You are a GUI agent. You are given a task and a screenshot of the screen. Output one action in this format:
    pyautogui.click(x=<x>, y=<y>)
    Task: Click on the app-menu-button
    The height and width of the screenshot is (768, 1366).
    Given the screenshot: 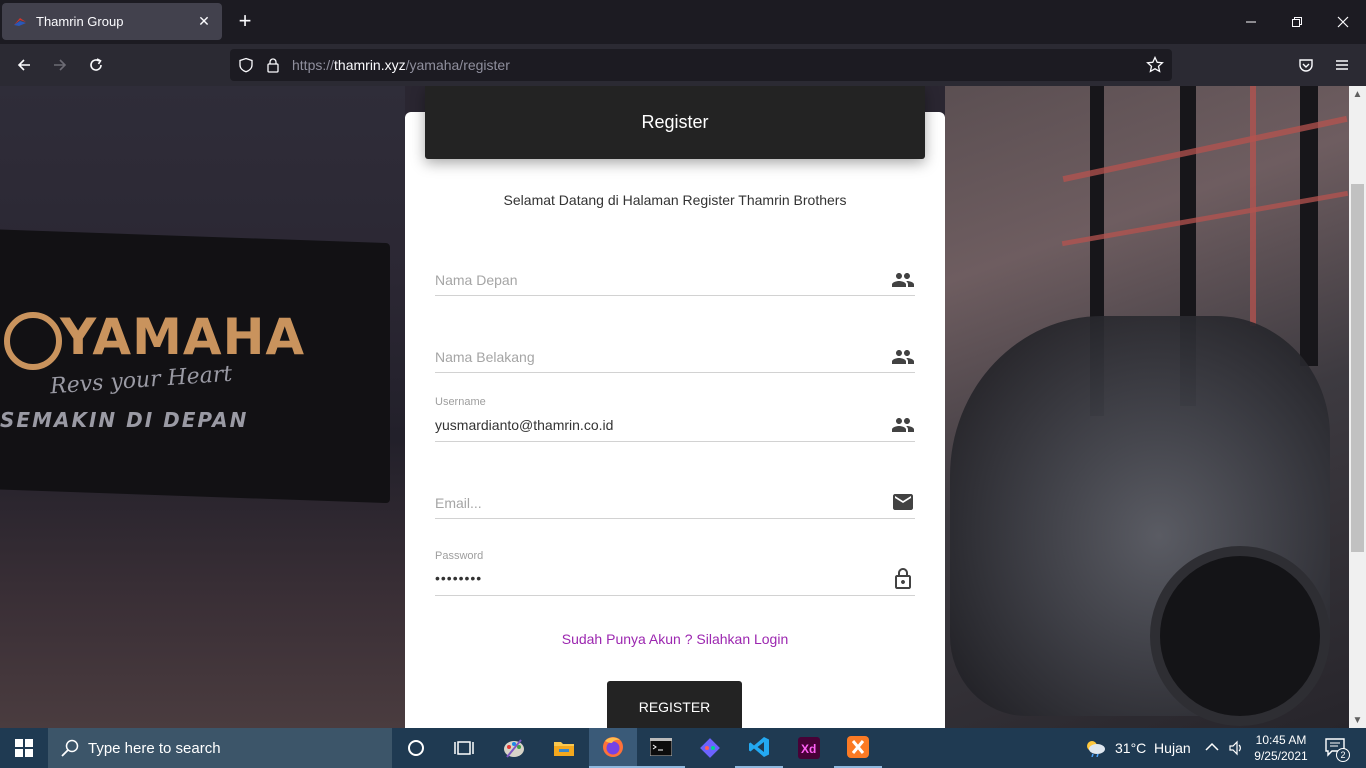 What is the action you would take?
    pyautogui.click(x=1342, y=65)
    